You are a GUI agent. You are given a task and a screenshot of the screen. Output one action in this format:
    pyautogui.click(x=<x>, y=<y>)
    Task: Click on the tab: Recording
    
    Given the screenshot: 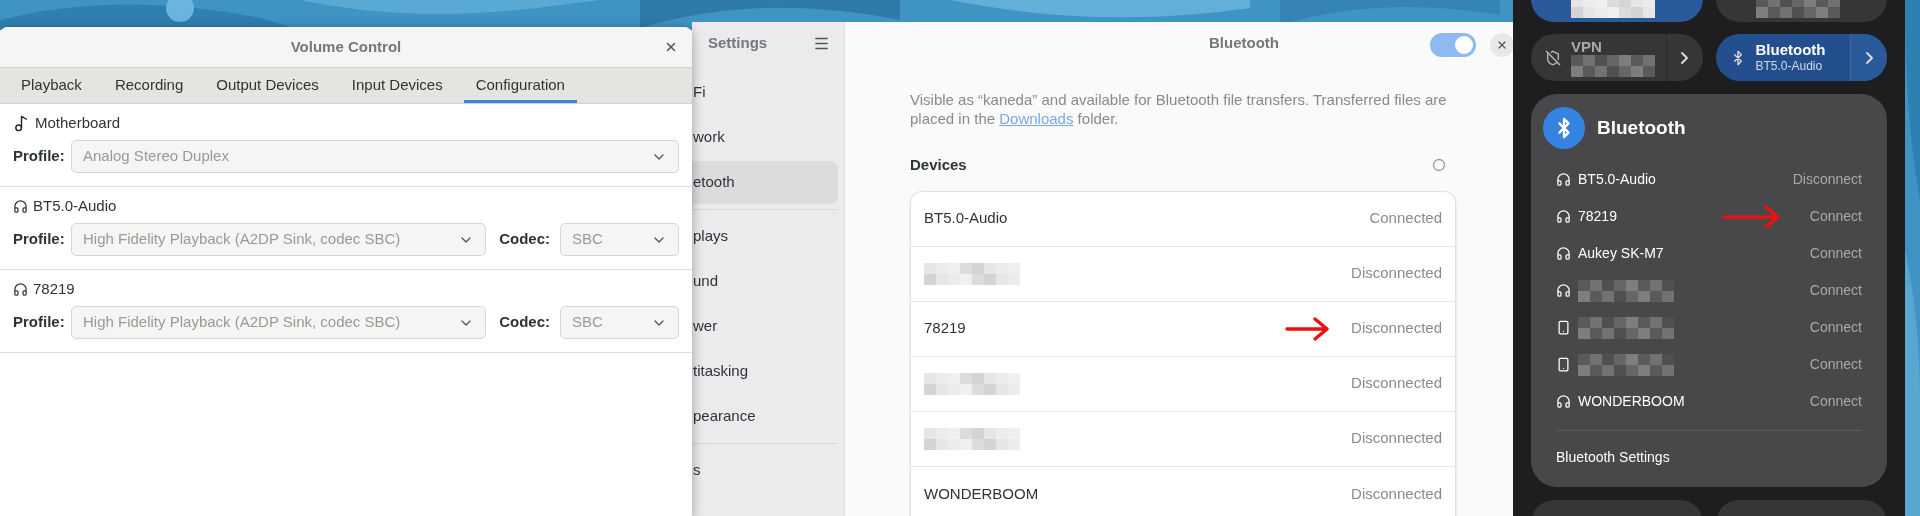 What is the action you would take?
    pyautogui.click(x=149, y=85)
    